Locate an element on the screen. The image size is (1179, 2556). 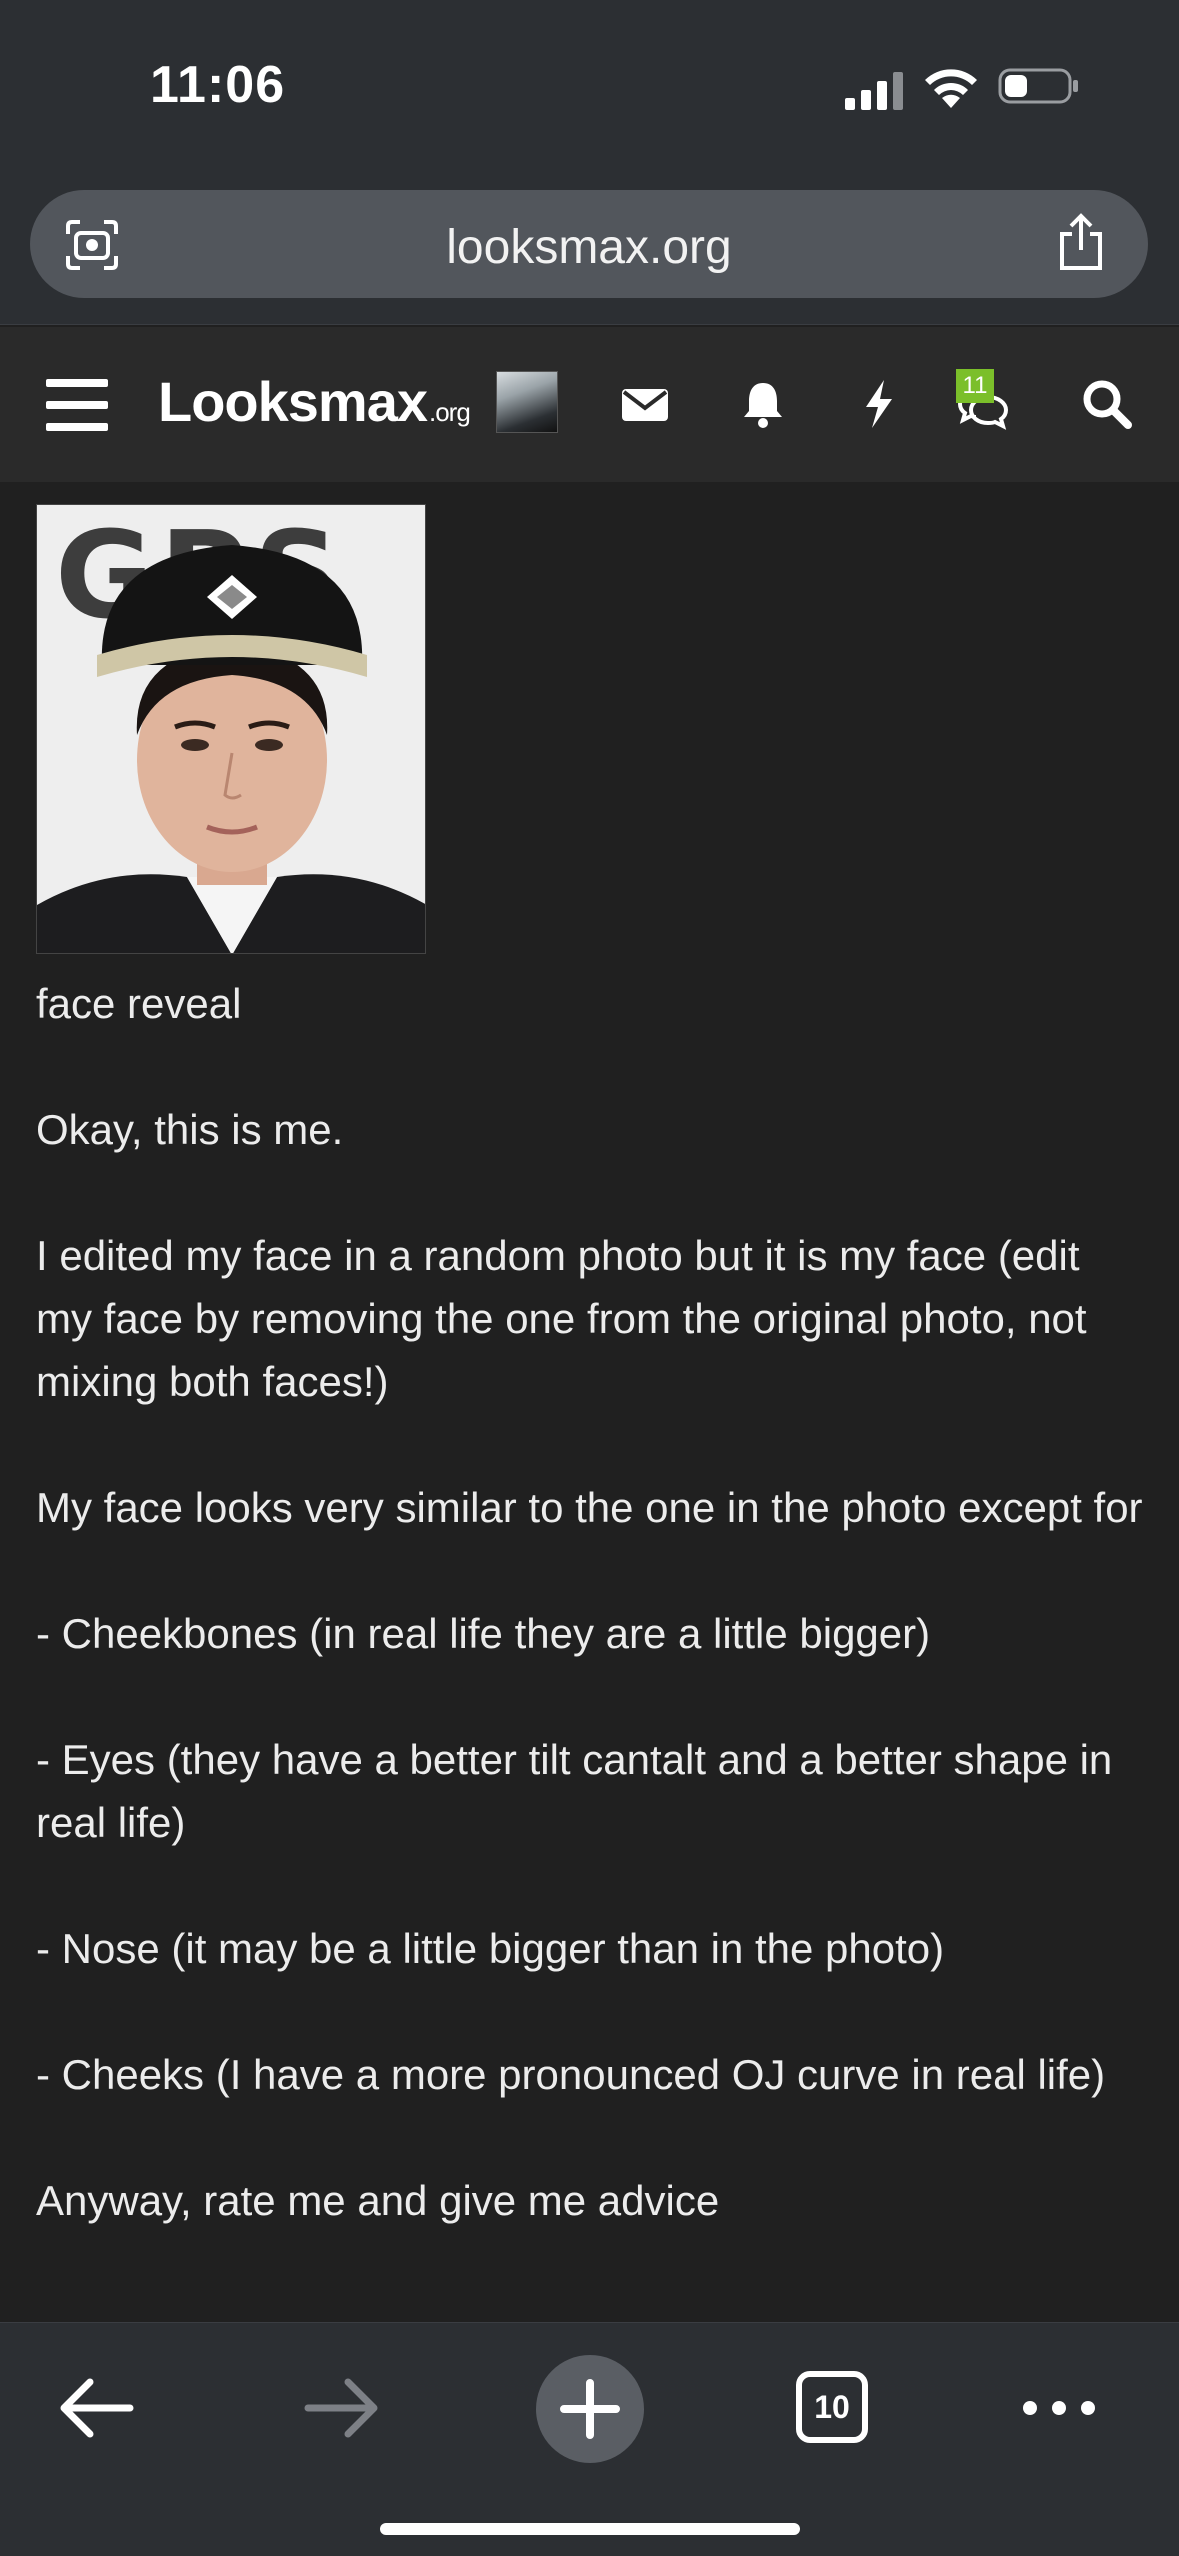
status-bar: 11:06 is located at coordinates (589, 87).